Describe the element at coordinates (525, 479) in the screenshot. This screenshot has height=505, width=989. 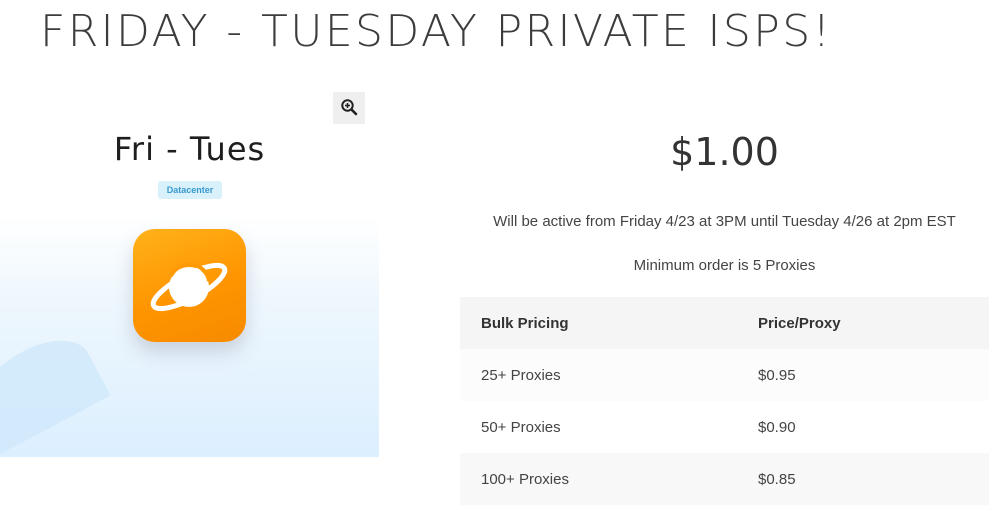
I see `tier-quantity: 100+ Proxies` at that location.